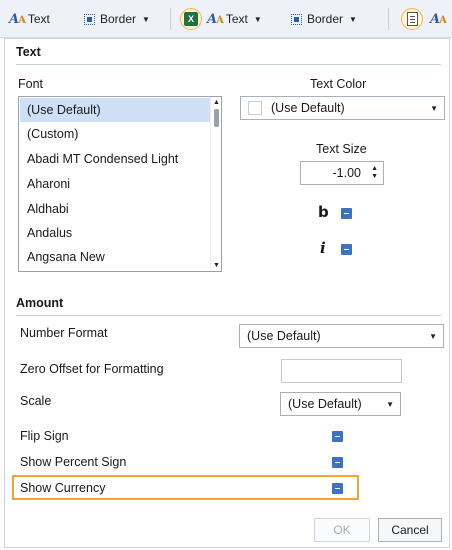 Image resolution: width=452 pixels, height=550 pixels. What do you see at coordinates (323, 212) in the screenshot?
I see `bold-icon: b` at bounding box center [323, 212].